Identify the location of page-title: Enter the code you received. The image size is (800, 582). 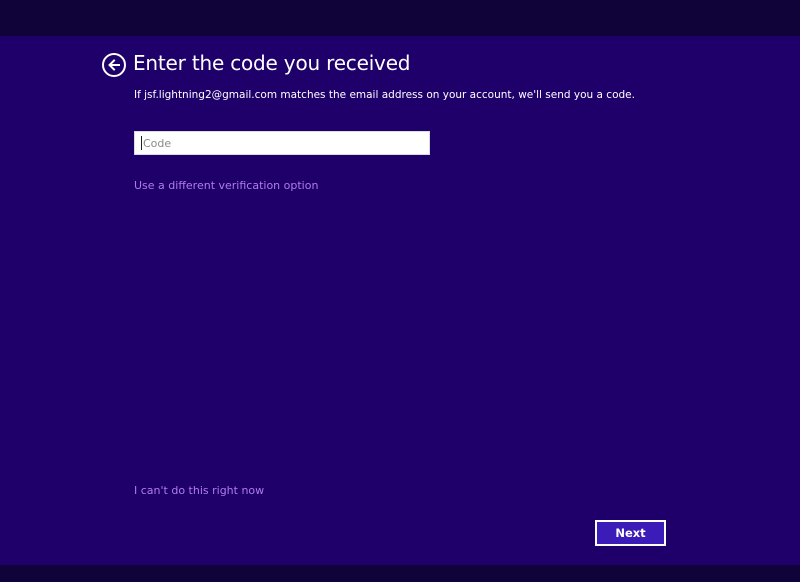
(272, 63).